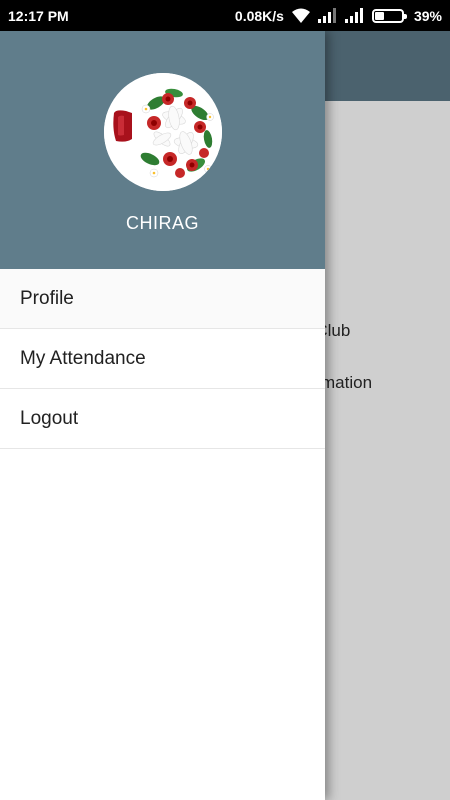 The width and height of the screenshot is (450, 800). I want to click on menu-item-my-attendance: My Attendance, so click(162, 359).